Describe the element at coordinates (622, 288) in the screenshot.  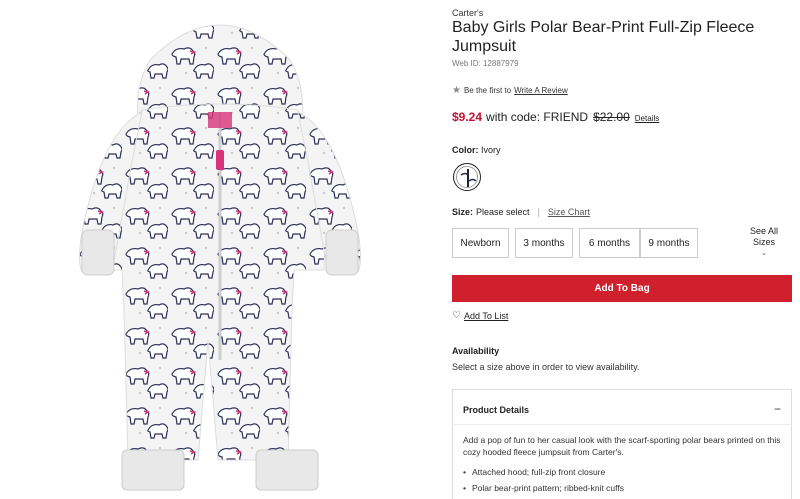
I see `add-to-bag-button: Add To Bag` at that location.